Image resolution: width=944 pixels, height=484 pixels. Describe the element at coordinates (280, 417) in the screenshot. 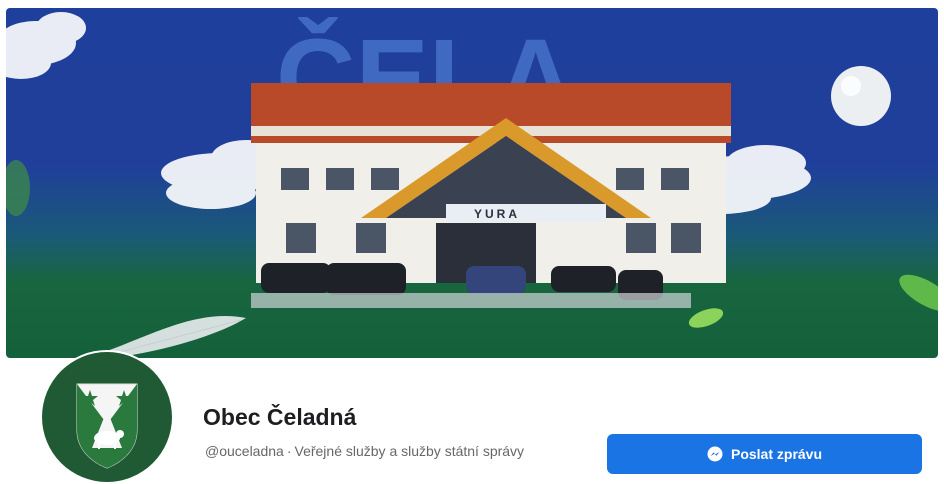

I see `page-title: Obec Čeladná` at that location.